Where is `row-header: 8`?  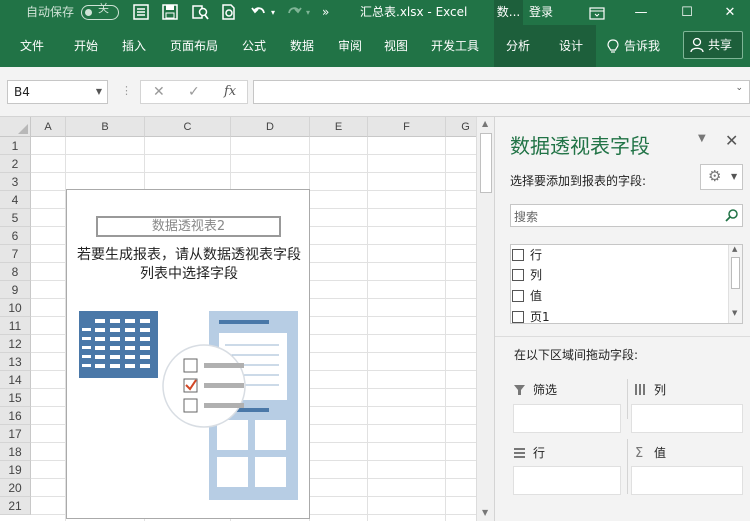
row-header: 8 is located at coordinates (15, 272).